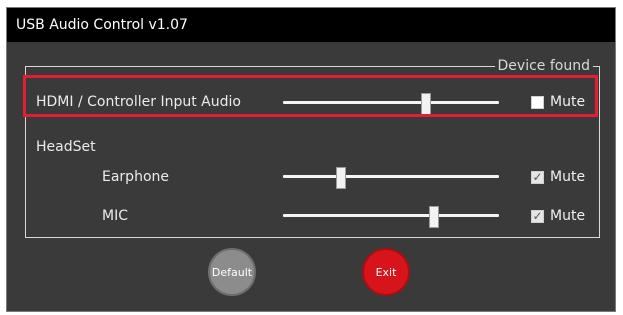  What do you see at coordinates (543, 66) in the screenshot?
I see `device-status-label: Device found` at bounding box center [543, 66].